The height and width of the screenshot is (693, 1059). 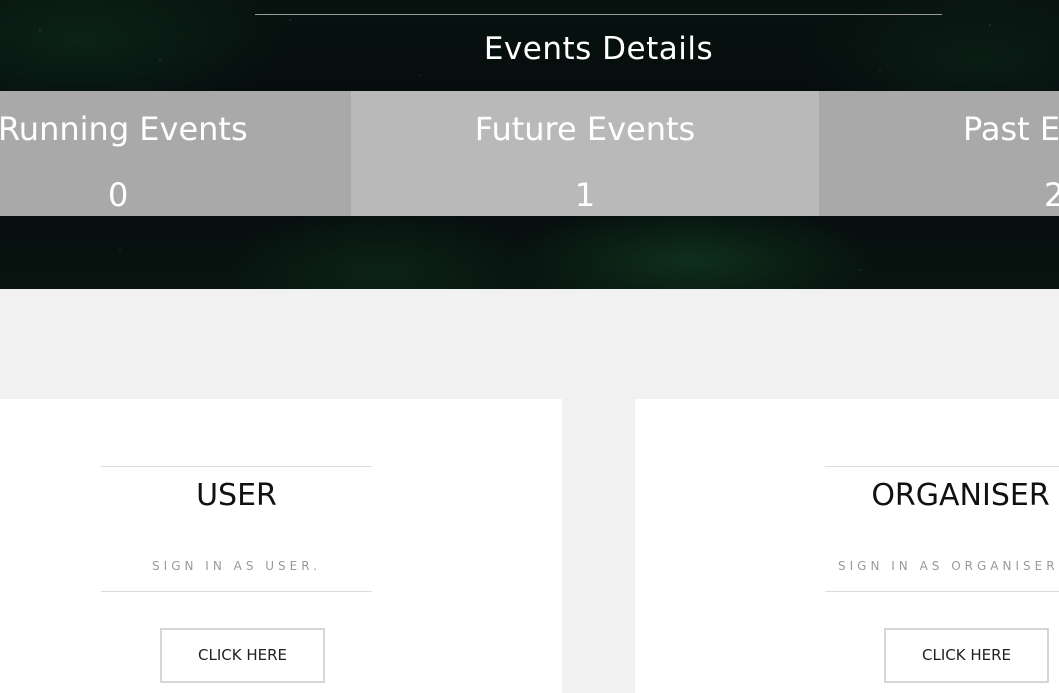 What do you see at coordinates (124, 129) in the screenshot?
I see `stat-label: Running Events` at bounding box center [124, 129].